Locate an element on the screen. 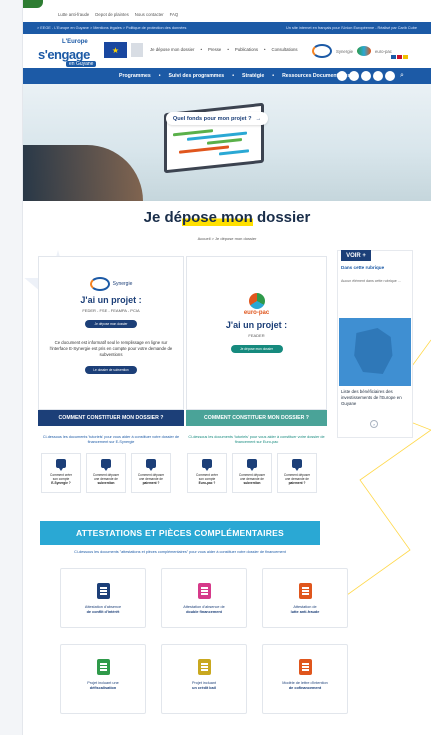  logo-line-2: s'engage is located at coordinates (64, 54).